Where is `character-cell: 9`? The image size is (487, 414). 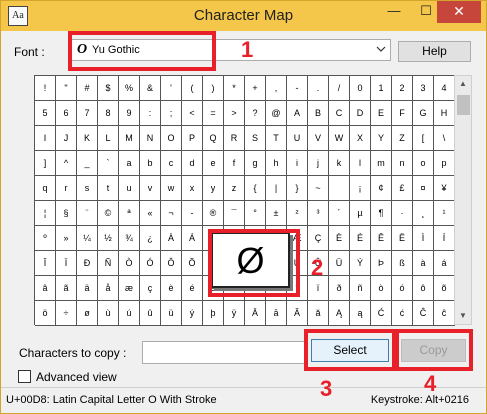 character-cell: 9 is located at coordinates (129, 113).